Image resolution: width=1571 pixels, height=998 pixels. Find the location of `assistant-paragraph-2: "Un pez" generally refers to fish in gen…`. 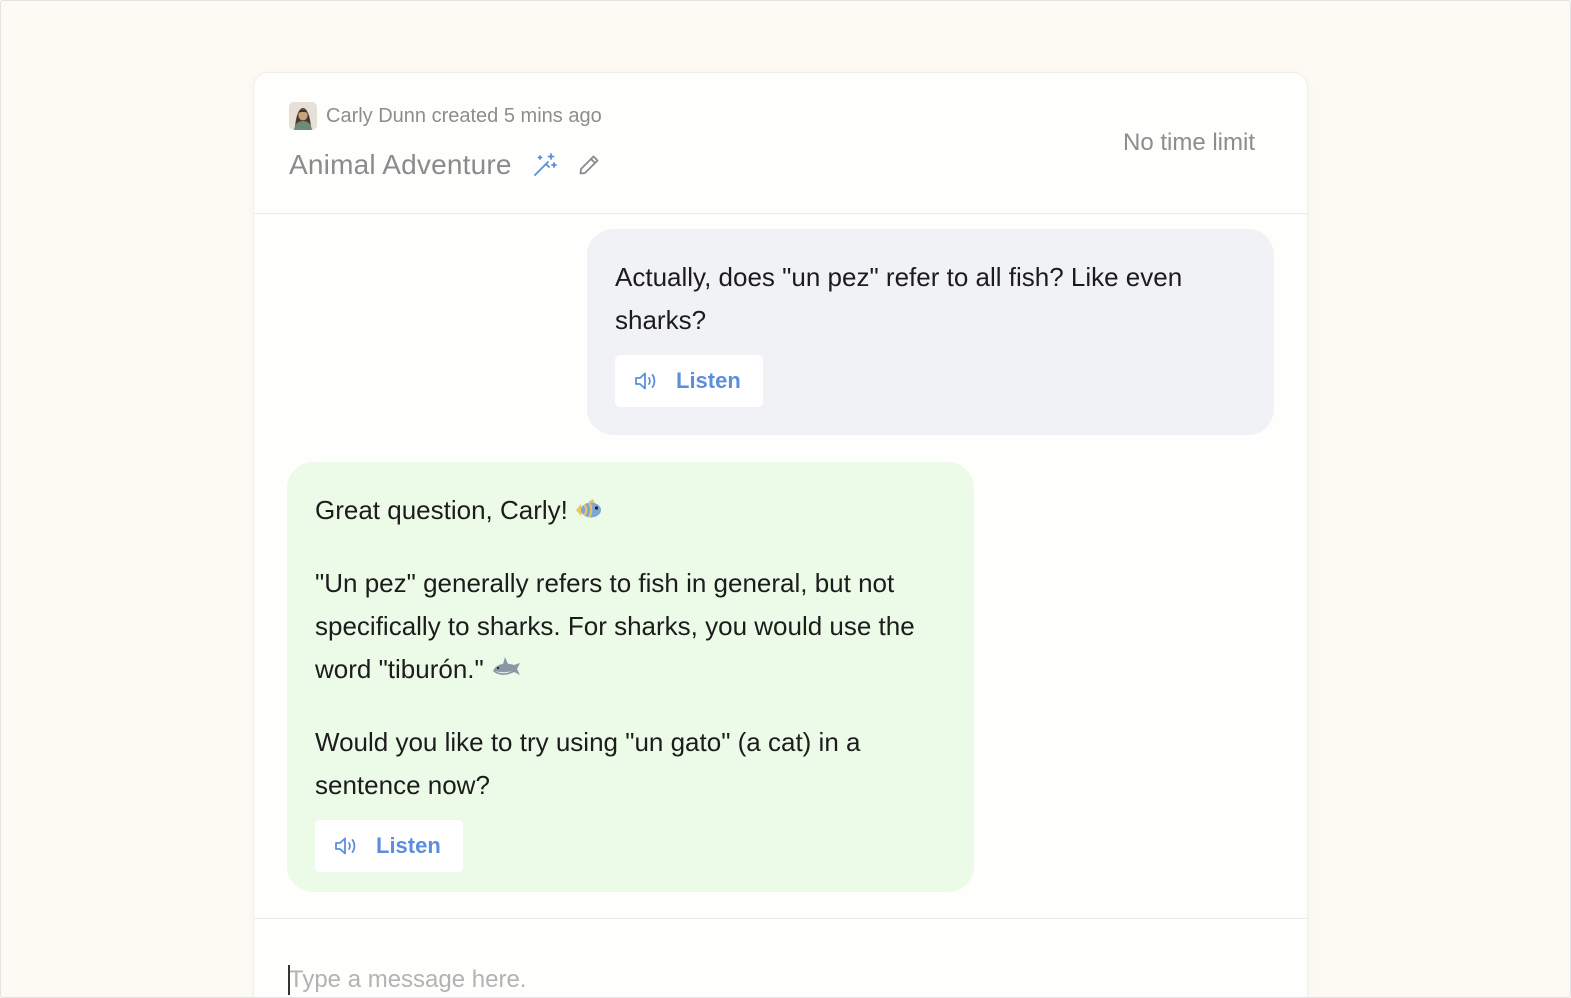

assistant-paragraph-2: "Un pez" generally refers to fish in gen… is located at coordinates (615, 626).